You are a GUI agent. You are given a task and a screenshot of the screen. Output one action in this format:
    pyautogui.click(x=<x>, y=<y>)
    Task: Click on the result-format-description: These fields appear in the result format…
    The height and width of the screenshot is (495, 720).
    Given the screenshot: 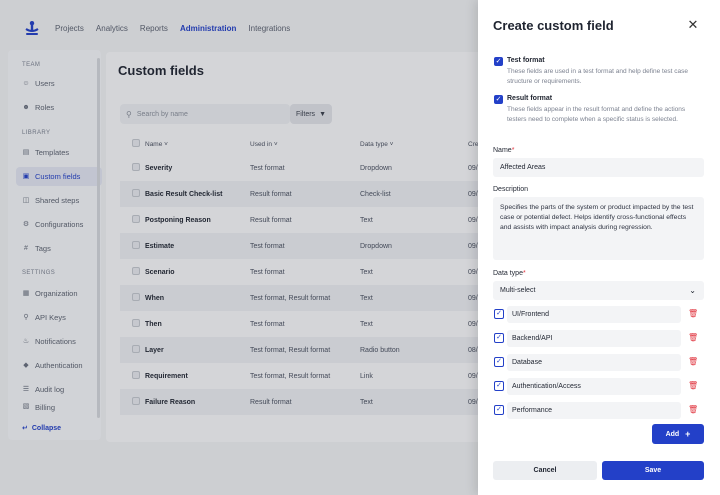 What is the action you would take?
    pyautogui.click(x=596, y=114)
    